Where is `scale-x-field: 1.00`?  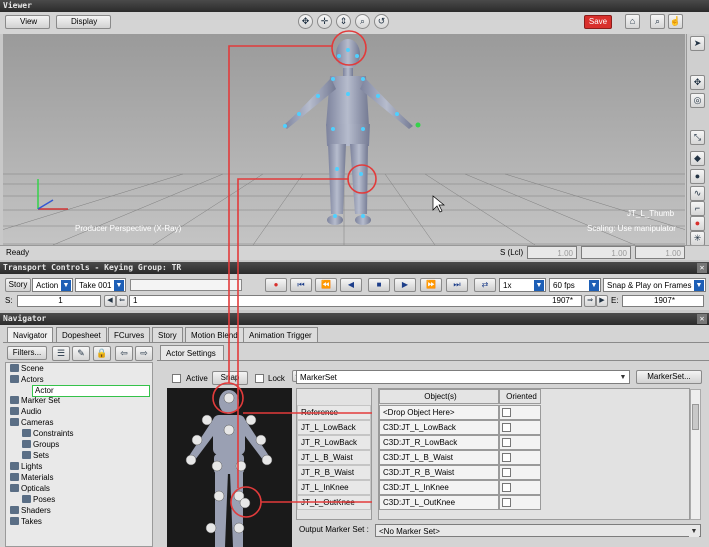 scale-x-field: 1.00 is located at coordinates (552, 252).